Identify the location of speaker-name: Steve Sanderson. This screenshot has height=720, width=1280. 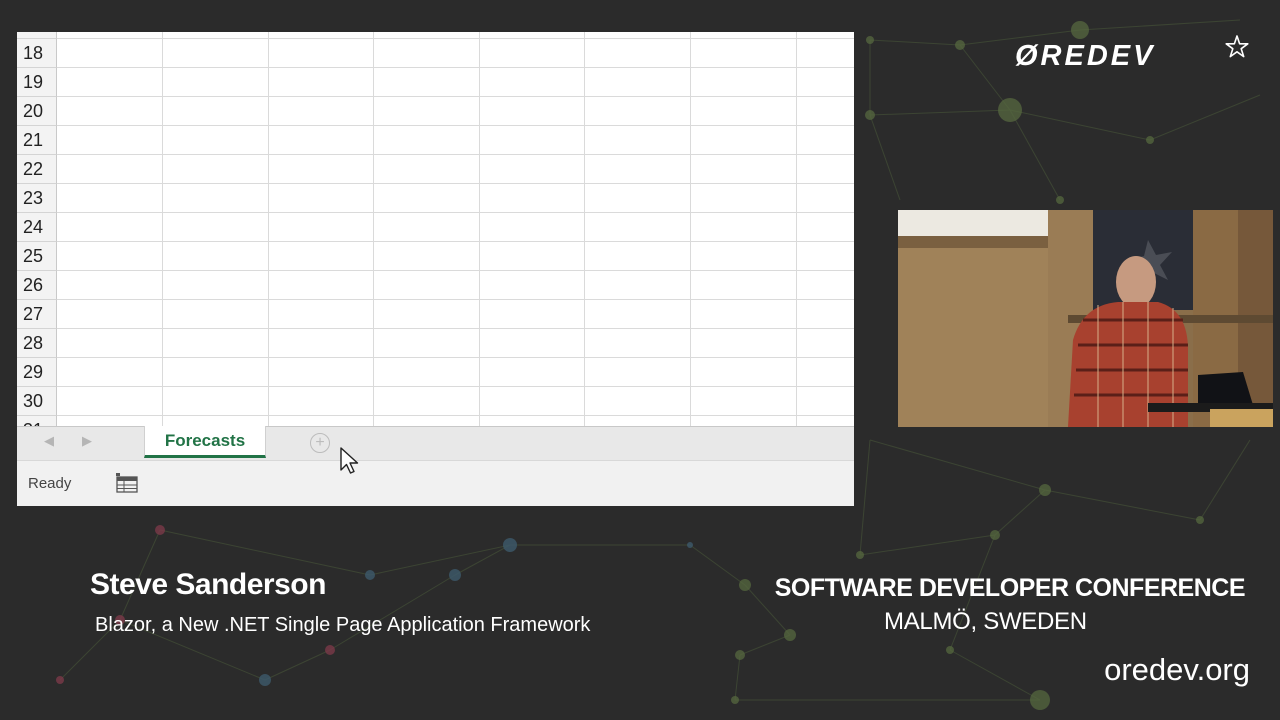
(208, 584).